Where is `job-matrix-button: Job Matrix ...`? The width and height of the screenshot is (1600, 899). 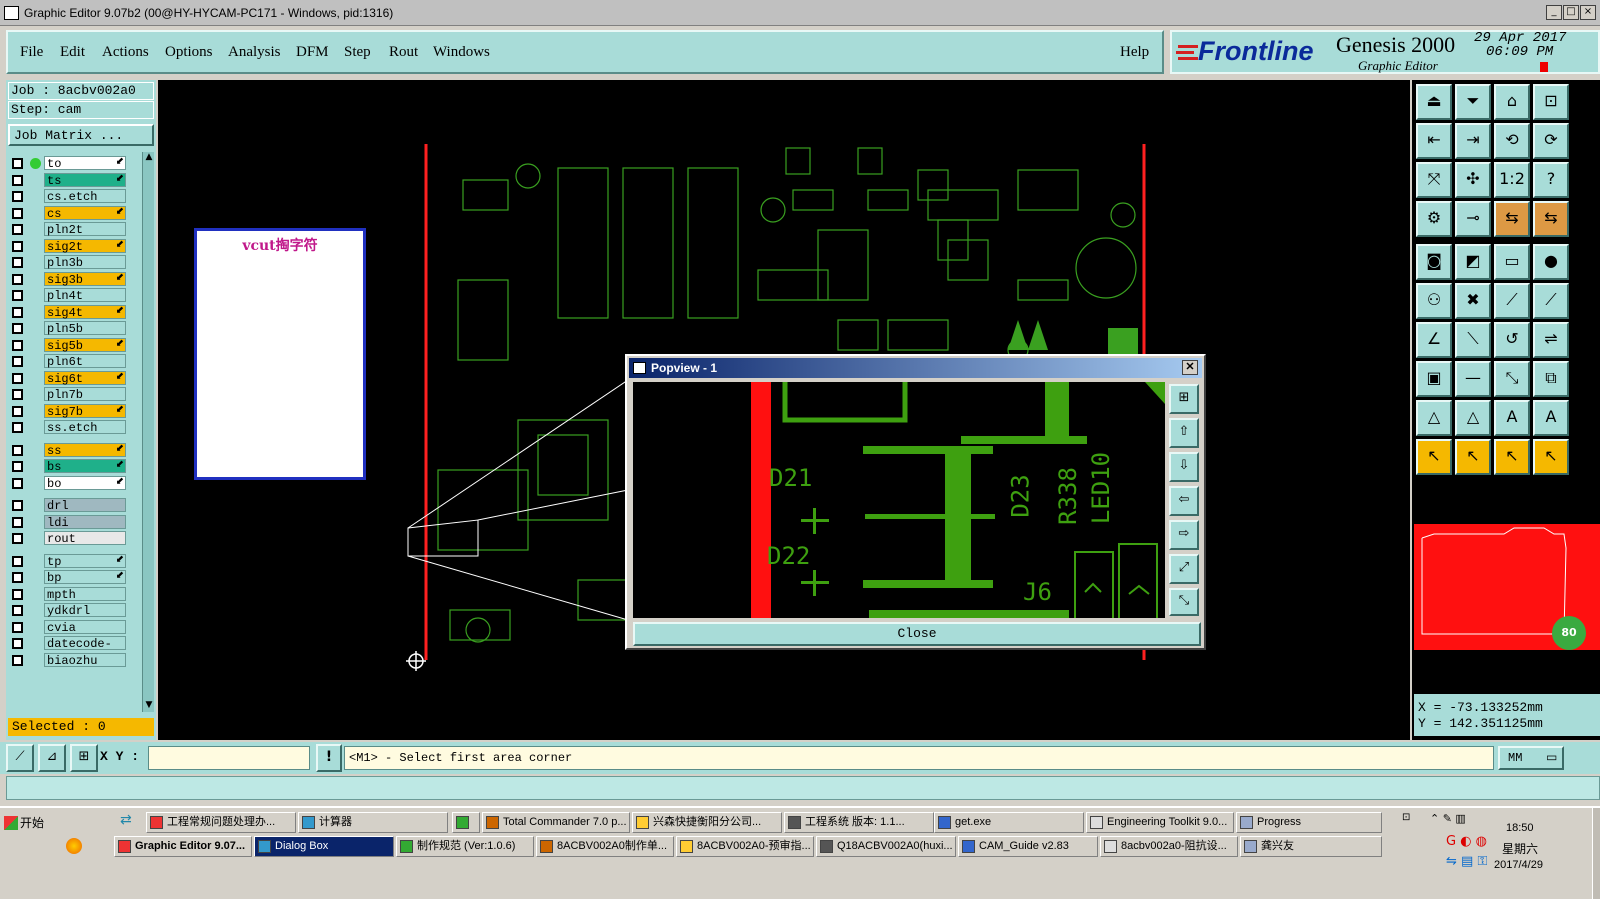
job-matrix-button: Job Matrix ... is located at coordinates (81, 135).